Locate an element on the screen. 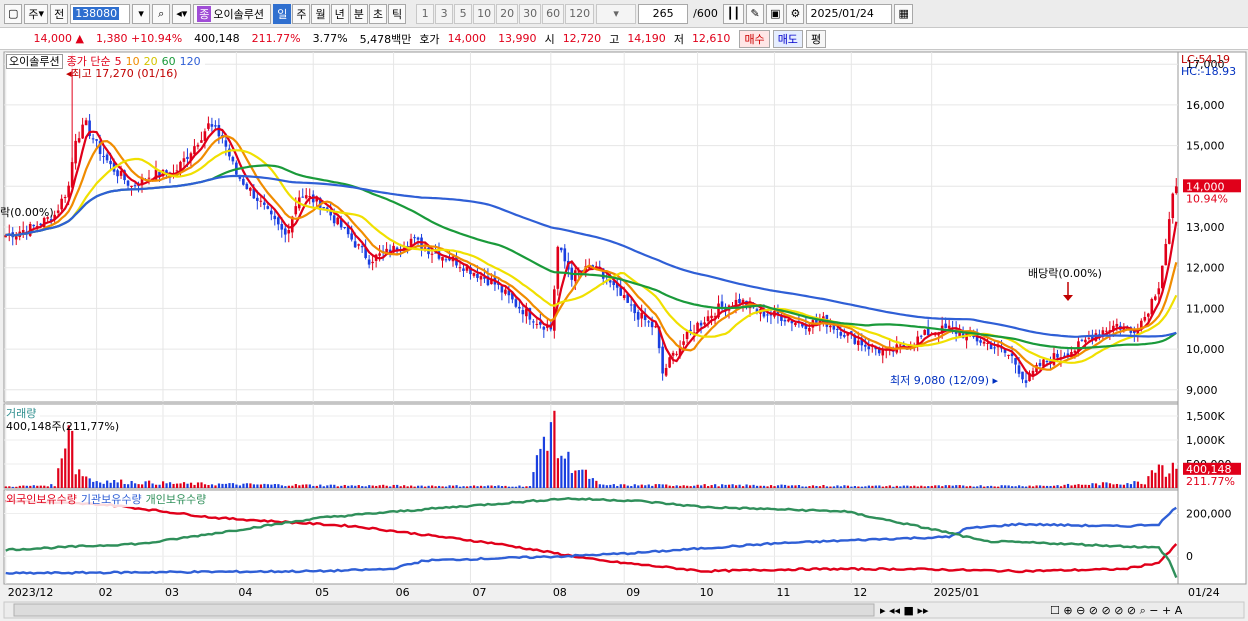 The width and height of the screenshot is (1248, 621). x-tick-label: 03 is located at coordinates (172, 592).